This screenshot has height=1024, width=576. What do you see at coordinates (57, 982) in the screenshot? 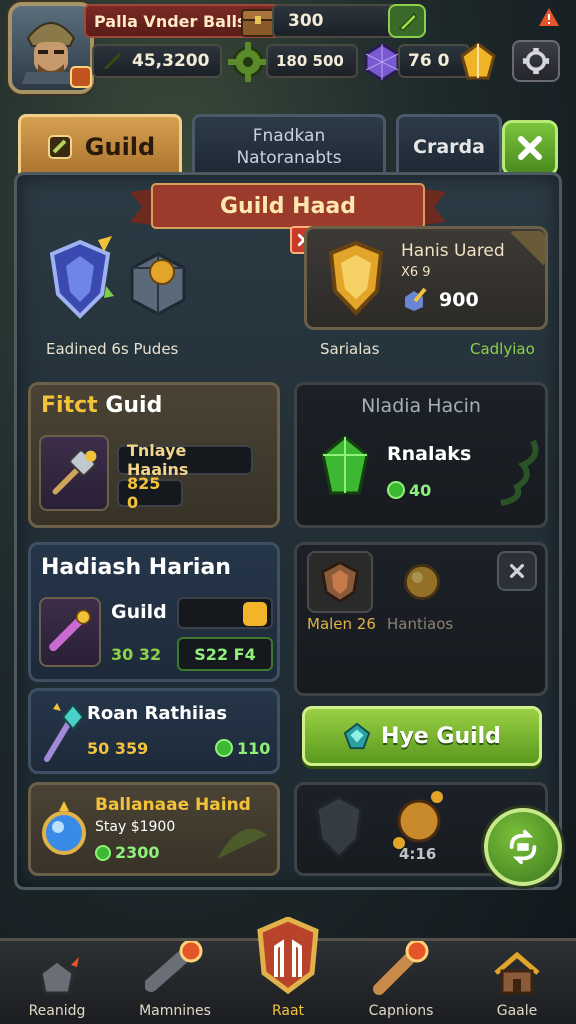
I see `nav-item-0: Reanidg` at bounding box center [57, 982].